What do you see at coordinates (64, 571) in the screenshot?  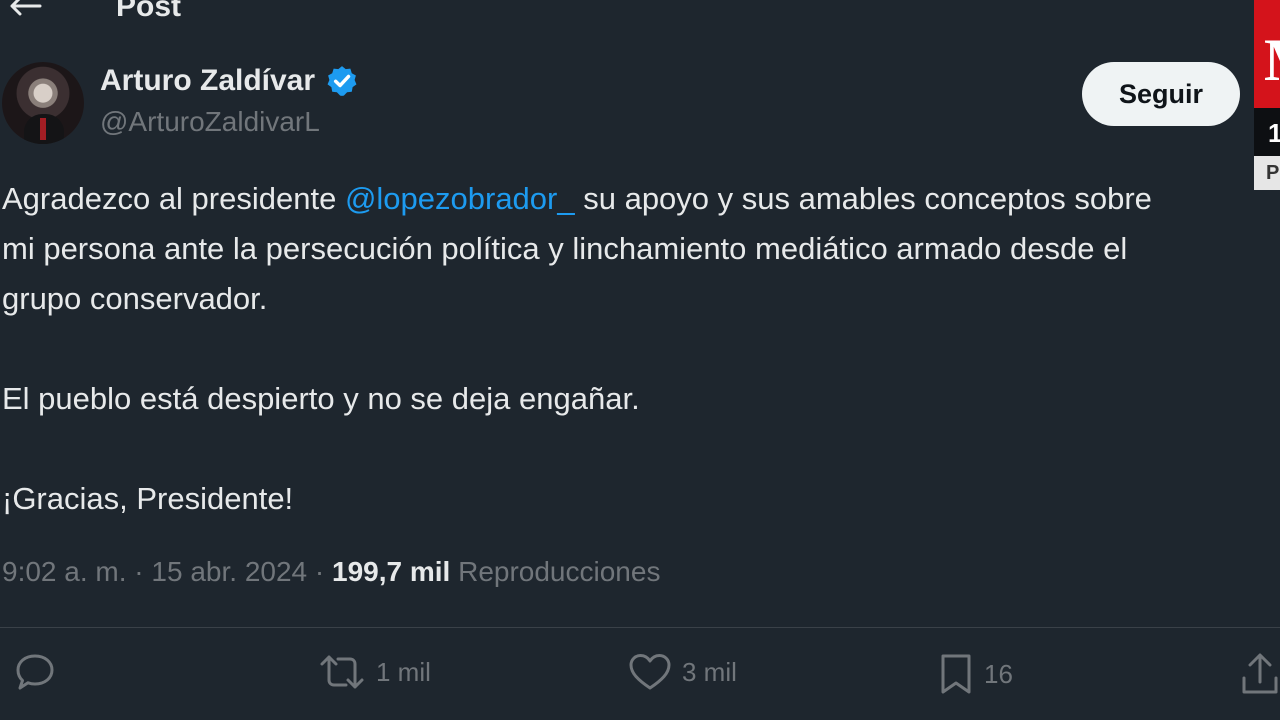 I see `tweet-time: 9:02 a. m.` at bounding box center [64, 571].